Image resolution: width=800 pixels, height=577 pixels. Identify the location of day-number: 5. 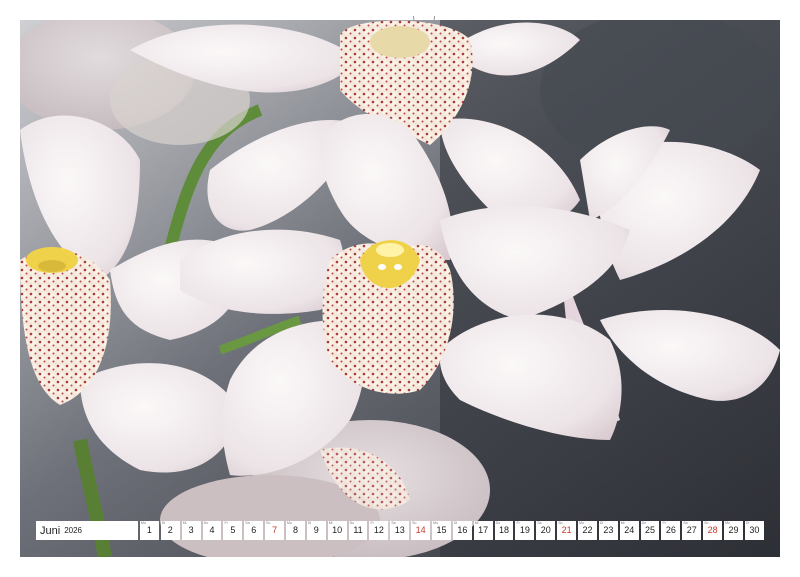
(233, 530).